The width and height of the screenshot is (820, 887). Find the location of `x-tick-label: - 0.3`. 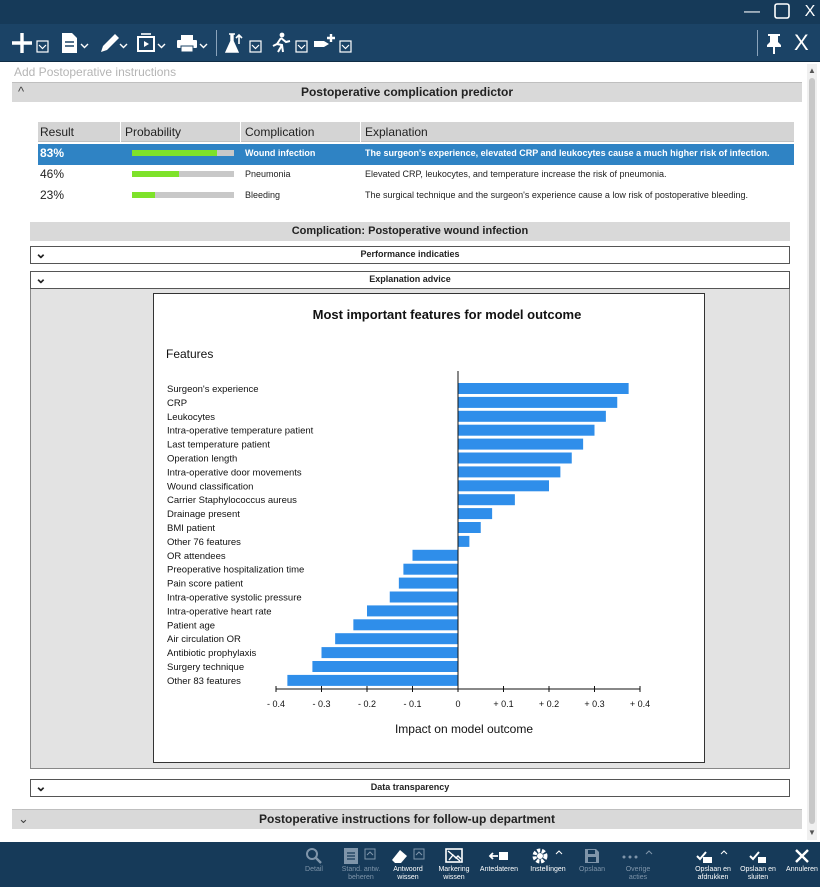

x-tick-label: - 0.3 is located at coordinates (321, 704).